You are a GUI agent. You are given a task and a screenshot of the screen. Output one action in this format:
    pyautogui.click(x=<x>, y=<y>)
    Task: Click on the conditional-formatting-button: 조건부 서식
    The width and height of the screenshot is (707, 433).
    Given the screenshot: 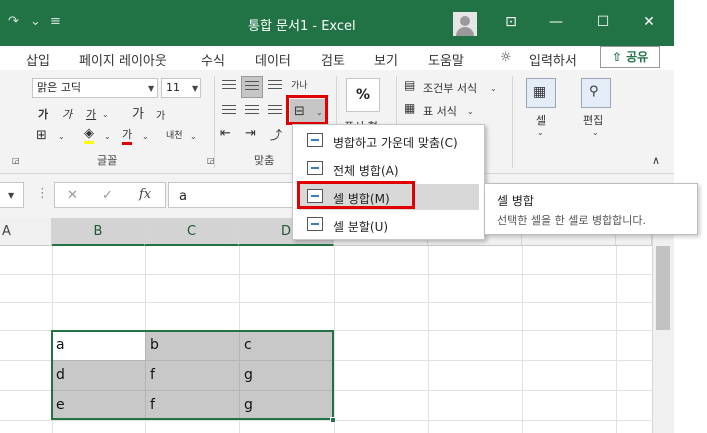 What is the action you would take?
    pyautogui.click(x=450, y=88)
    